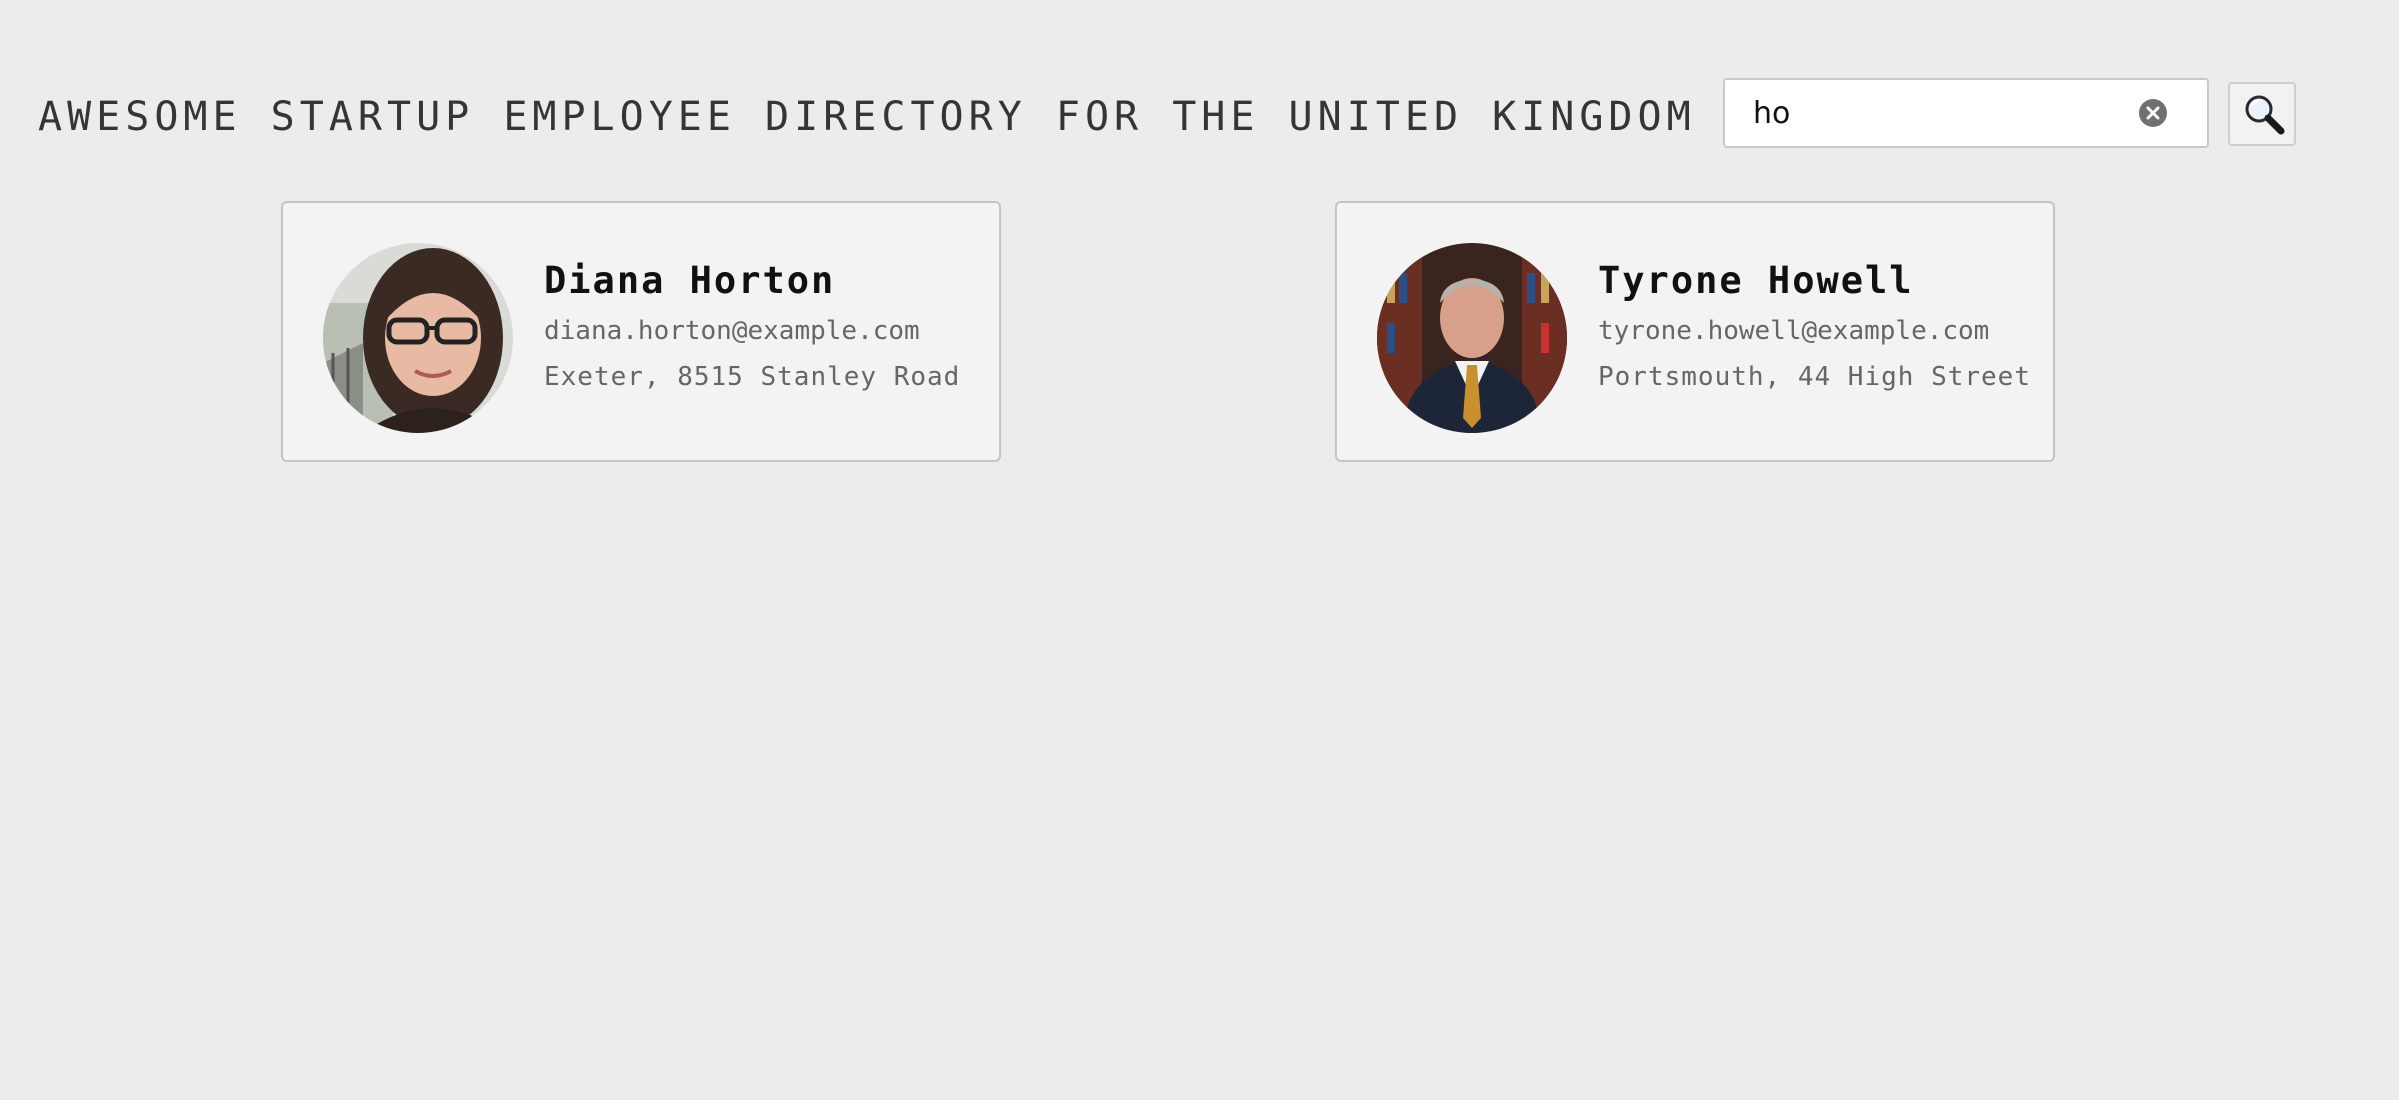  Describe the element at coordinates (1938, 113) in the screenshot. I see `search-input` at that location.